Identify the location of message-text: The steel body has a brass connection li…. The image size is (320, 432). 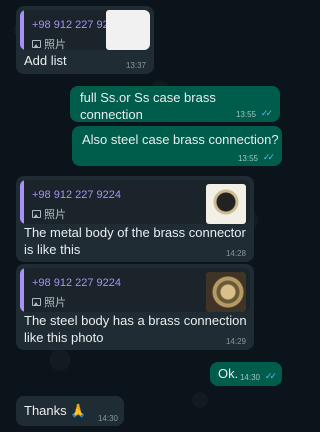
(135, 329).